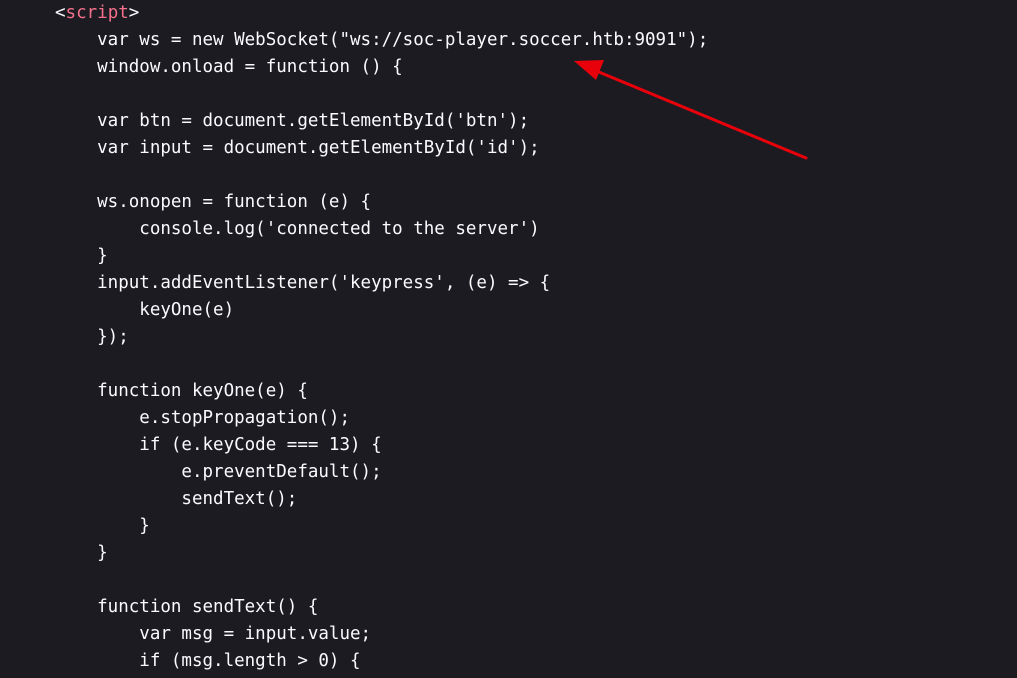 Image resolution: width=1017 pixels, height=678 pixels. I want to click on tag-name-script: script, so click(97, 13).